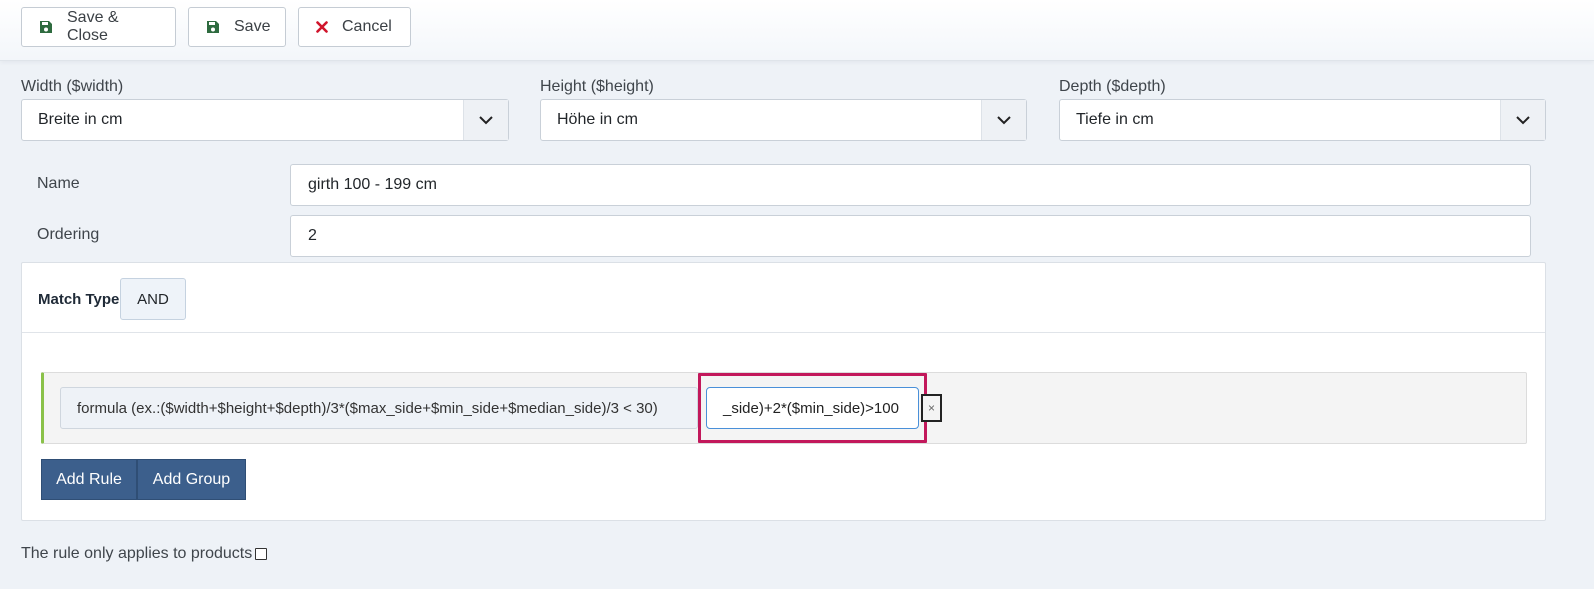 The width and height of the screenshot is (1594, 589). Describe the element at coordinates (367, 26) in the screenshot. I see `cancel-label: Cancel` at that location.